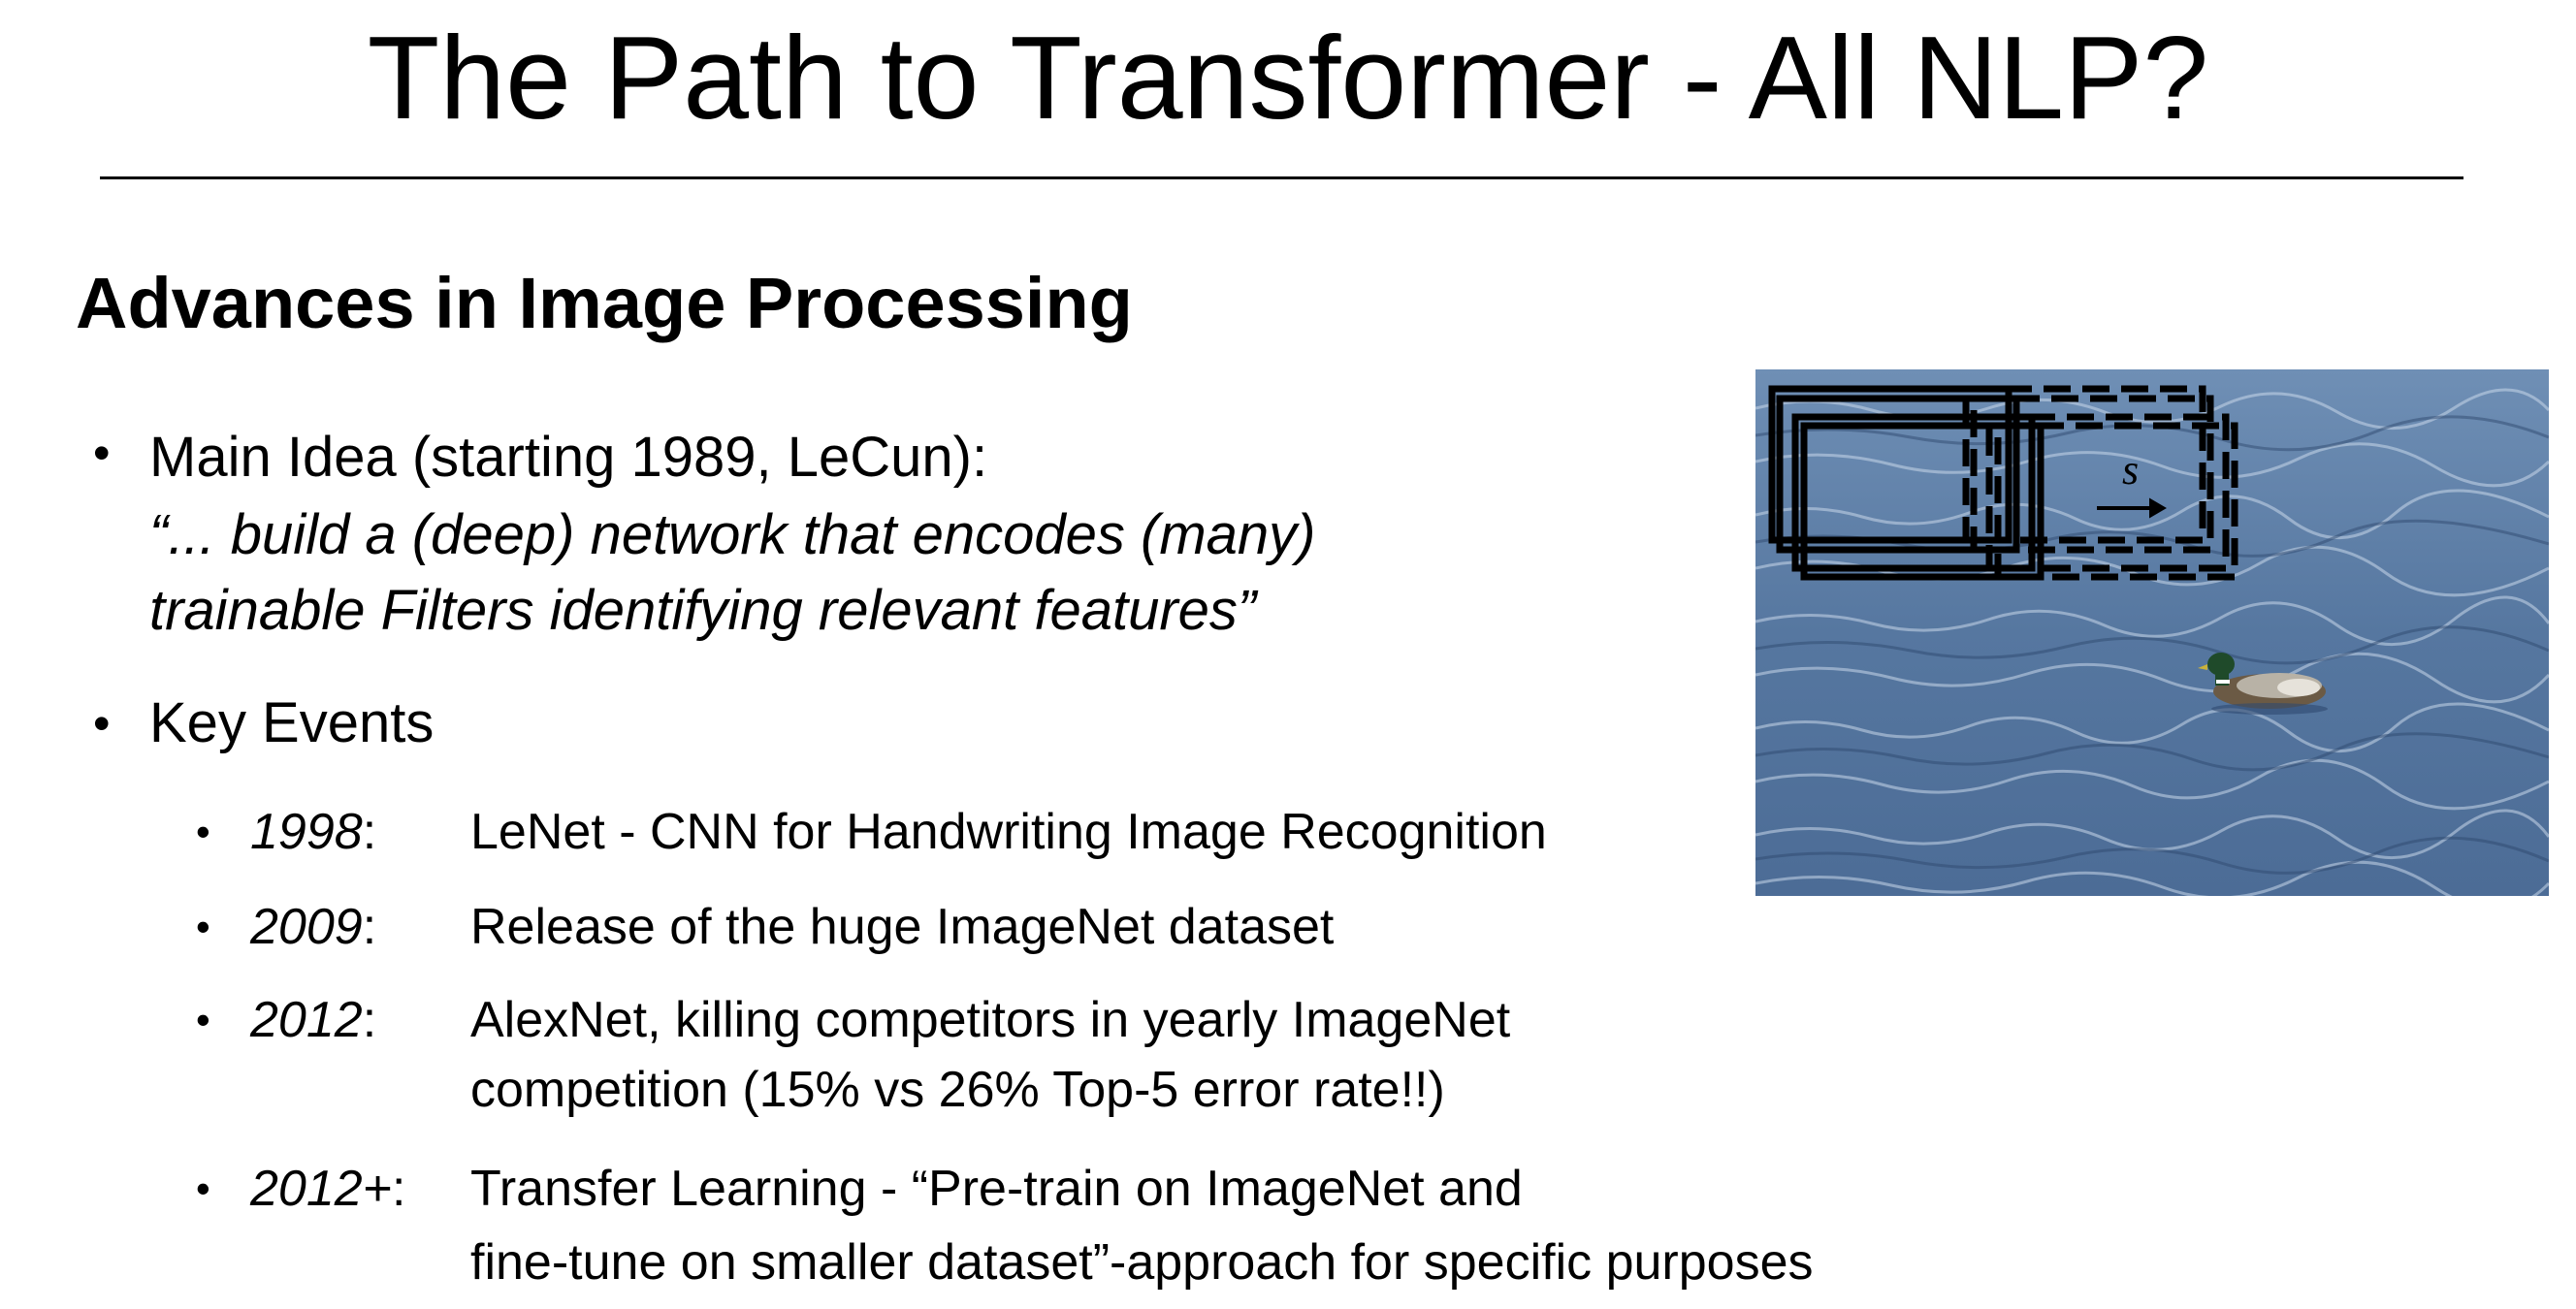 The height and width of the screenshot is (1309, 2576). What do you see at coordinates (1288, 78) in the screenshot?
I see `slide-title: The Path to Transformer - All NLP?` at bounding box center [1288, 78].